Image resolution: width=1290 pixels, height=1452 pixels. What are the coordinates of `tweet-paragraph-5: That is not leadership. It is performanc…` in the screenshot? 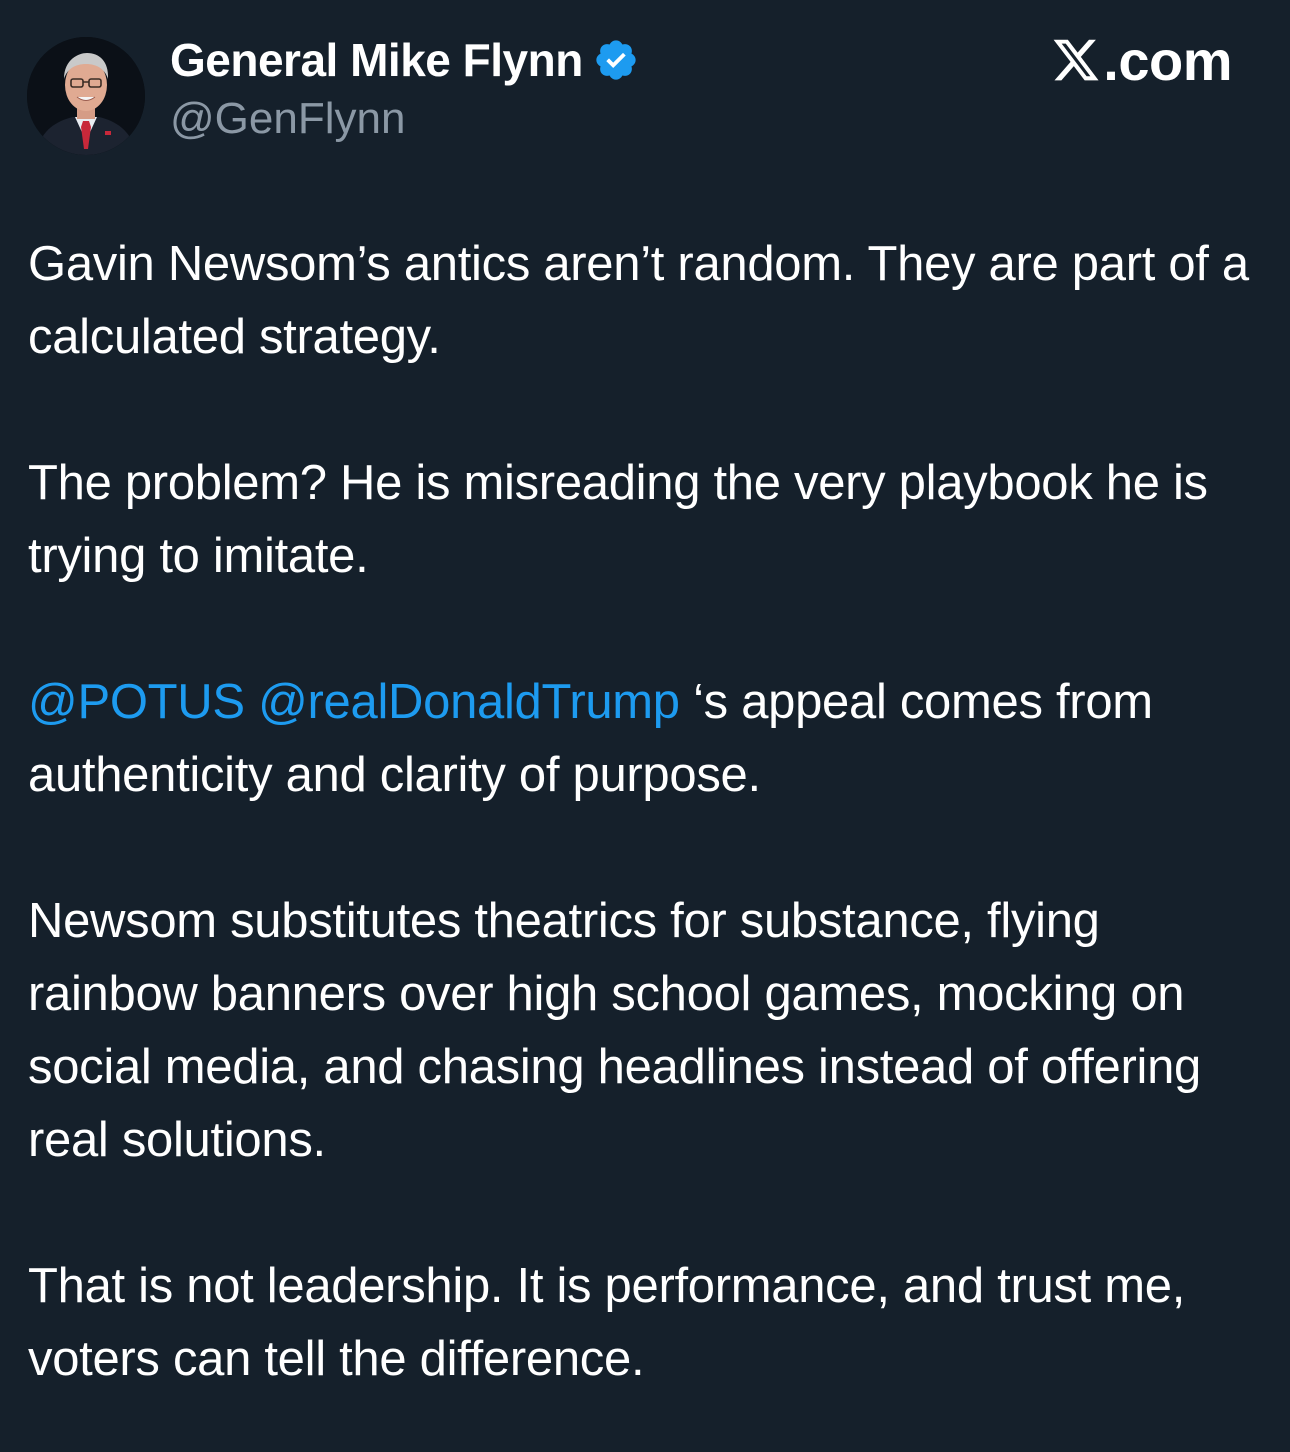 It's located at (607, 1322).